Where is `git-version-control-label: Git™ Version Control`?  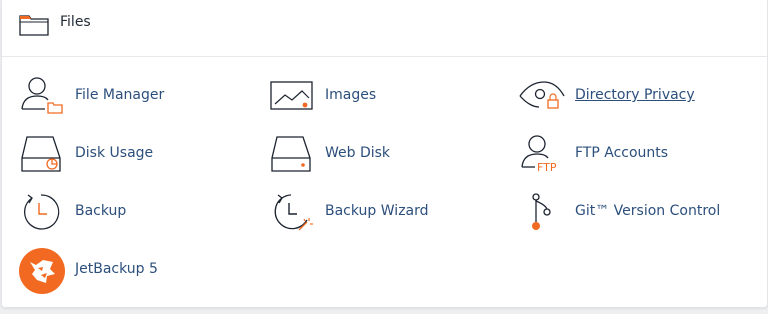
git-version-control-label: Git™ Version Control is located at coordinates (648, 211).